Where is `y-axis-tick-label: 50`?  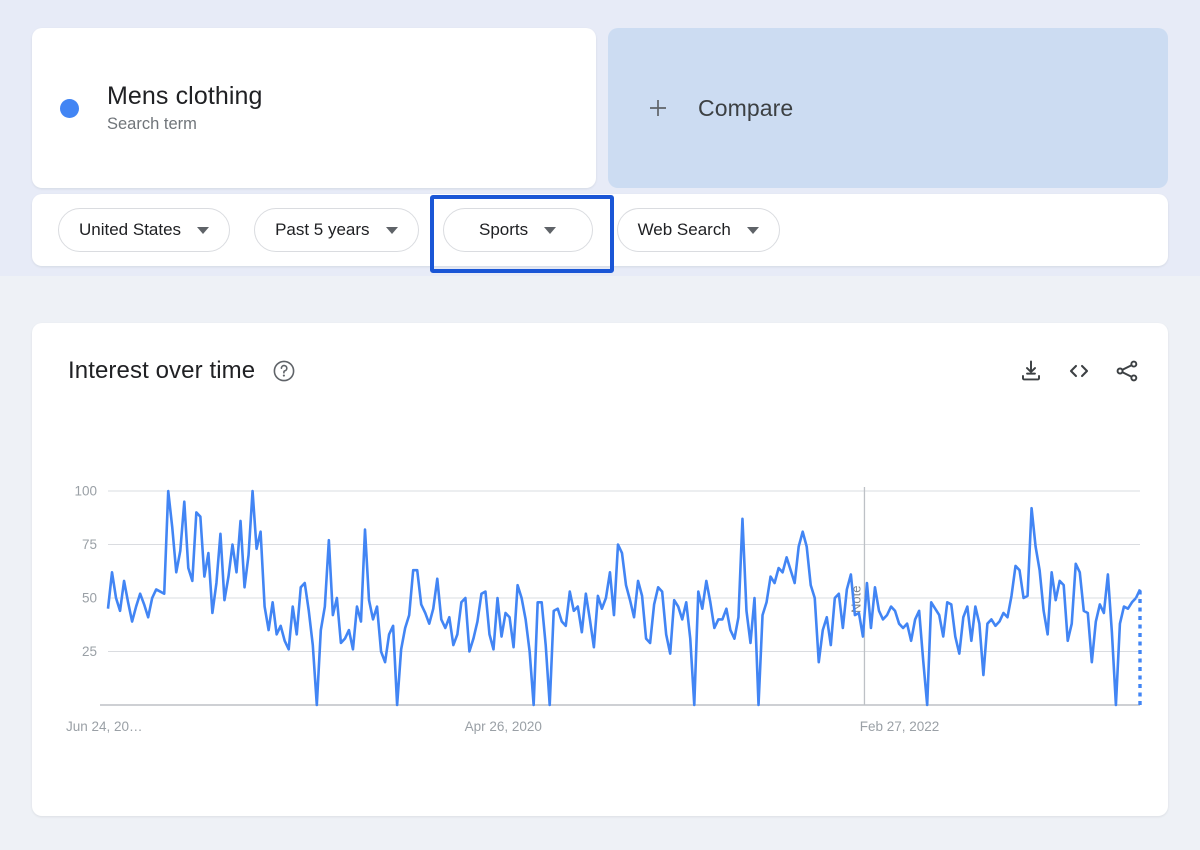 y-axis-tick-label: 50 is located at coordinates (89, 598).